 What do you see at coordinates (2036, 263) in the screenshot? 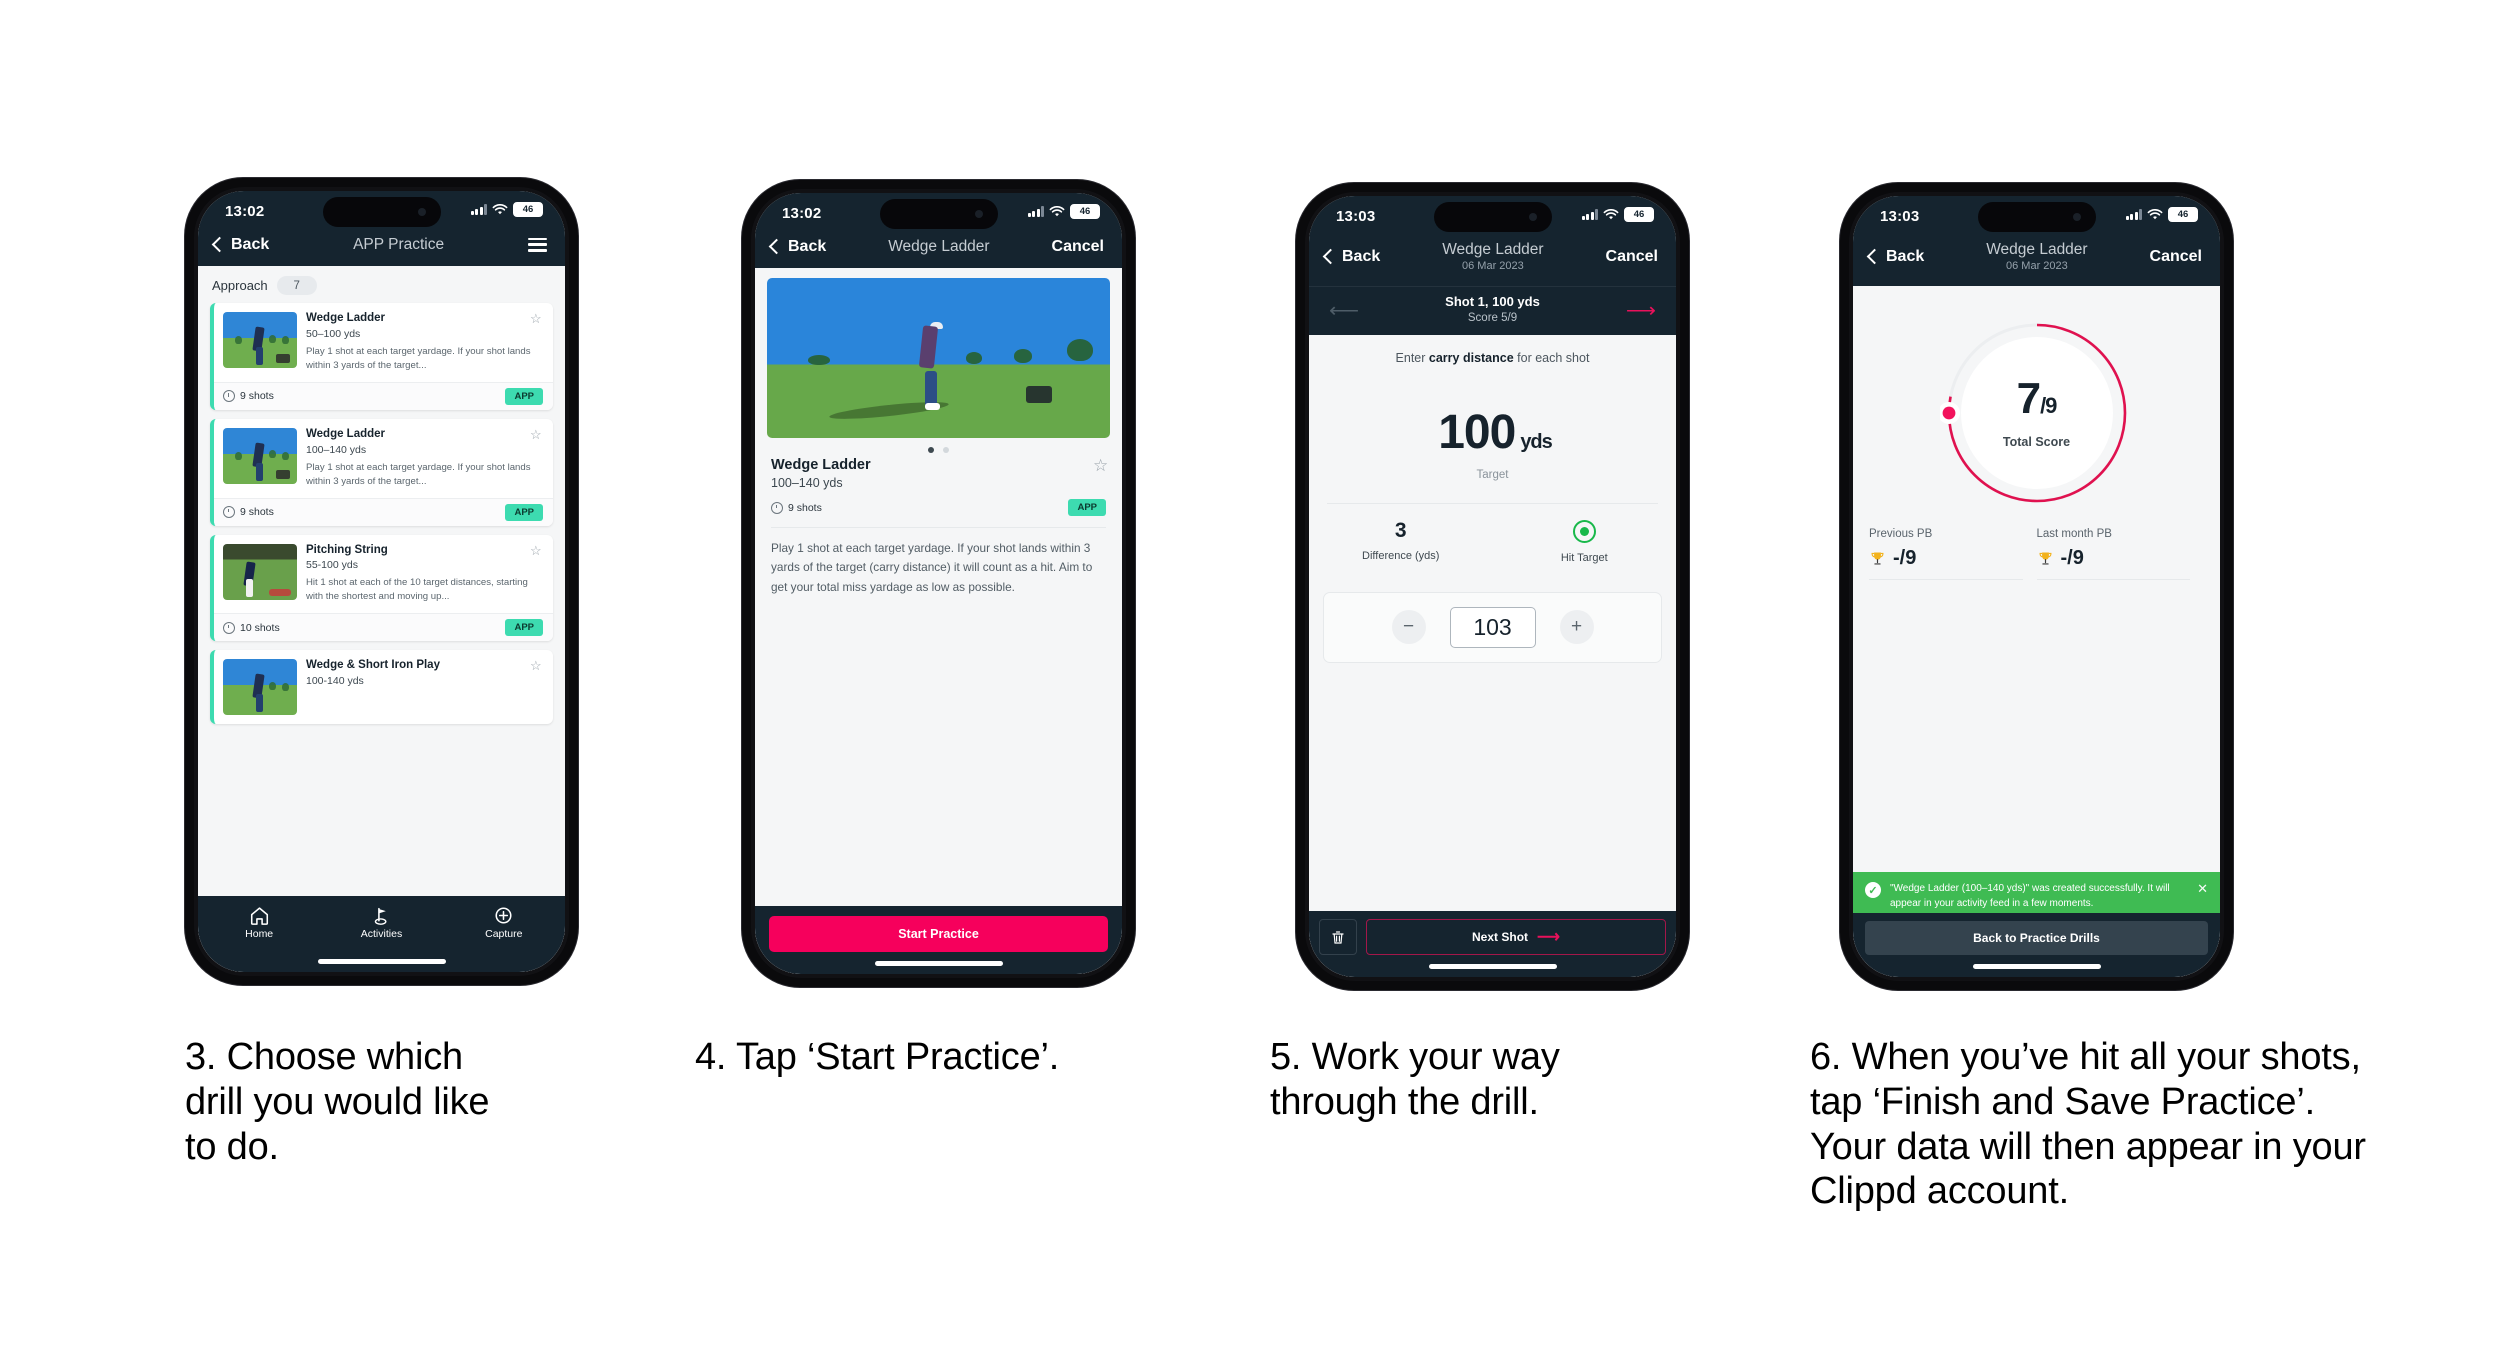
I see `nav-bar: Back Wedge Ladder 06 Mar 2023 Cancel` at bounding box center [2036, 263].